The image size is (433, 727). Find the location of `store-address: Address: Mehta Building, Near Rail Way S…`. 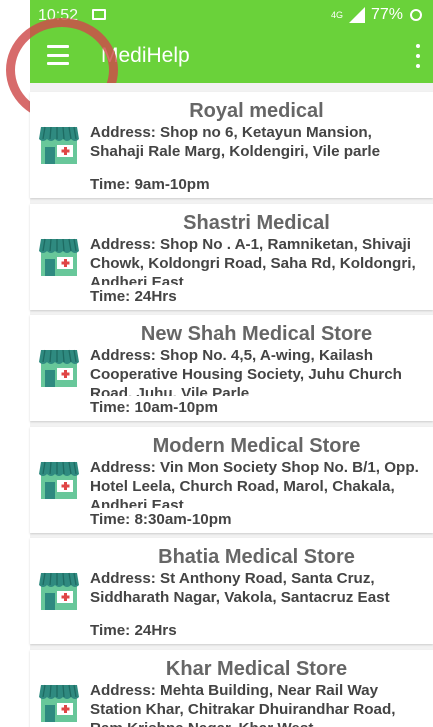

store-address: Address: Mehta Building, Near Rail Way S… is located at coordinates (243, 704).